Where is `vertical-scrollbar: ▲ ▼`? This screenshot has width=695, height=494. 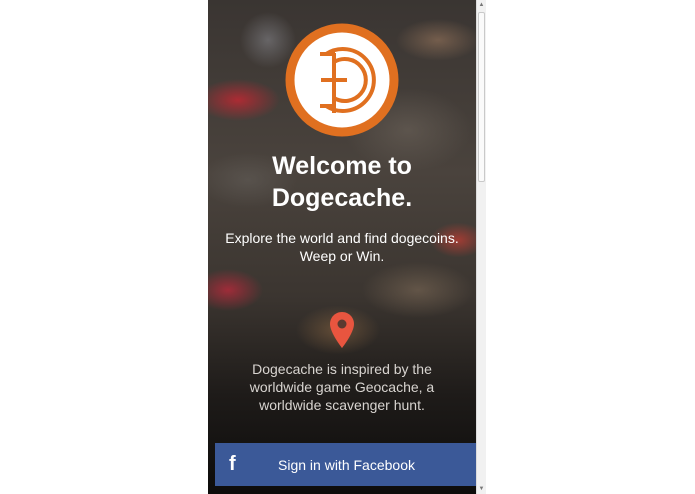
vertical-scrollbar: ▲ ▼ is located at coordinates (481, 247).